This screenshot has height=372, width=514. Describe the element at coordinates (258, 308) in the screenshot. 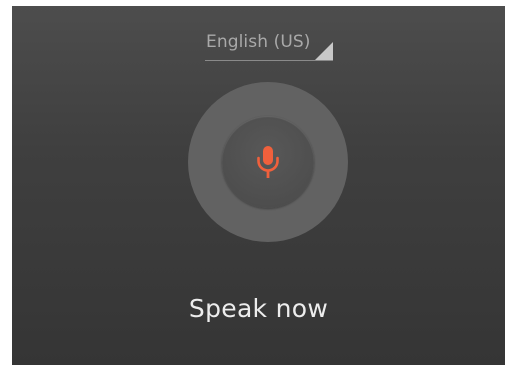

I see `speak-now-prompt: Speak now` at that location.